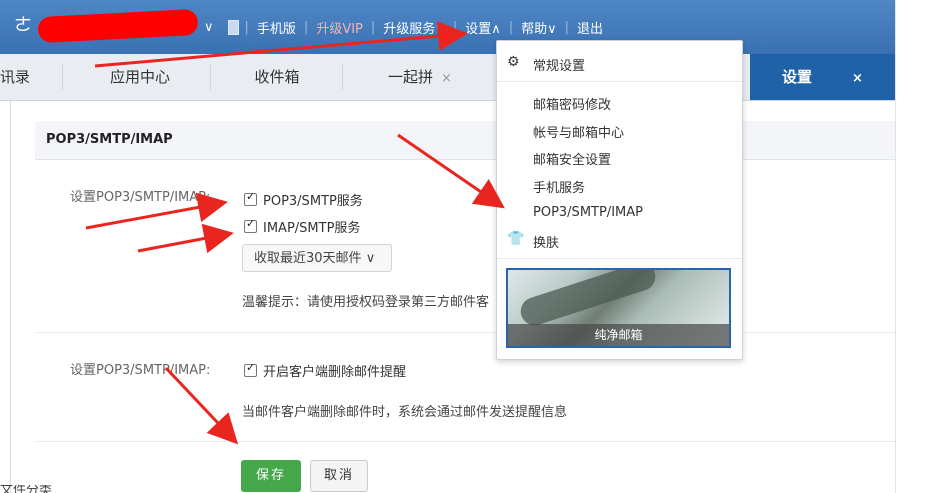 This screenshot has height=493, width=948. I want to click on arrow-to-save, so click(201, 405).